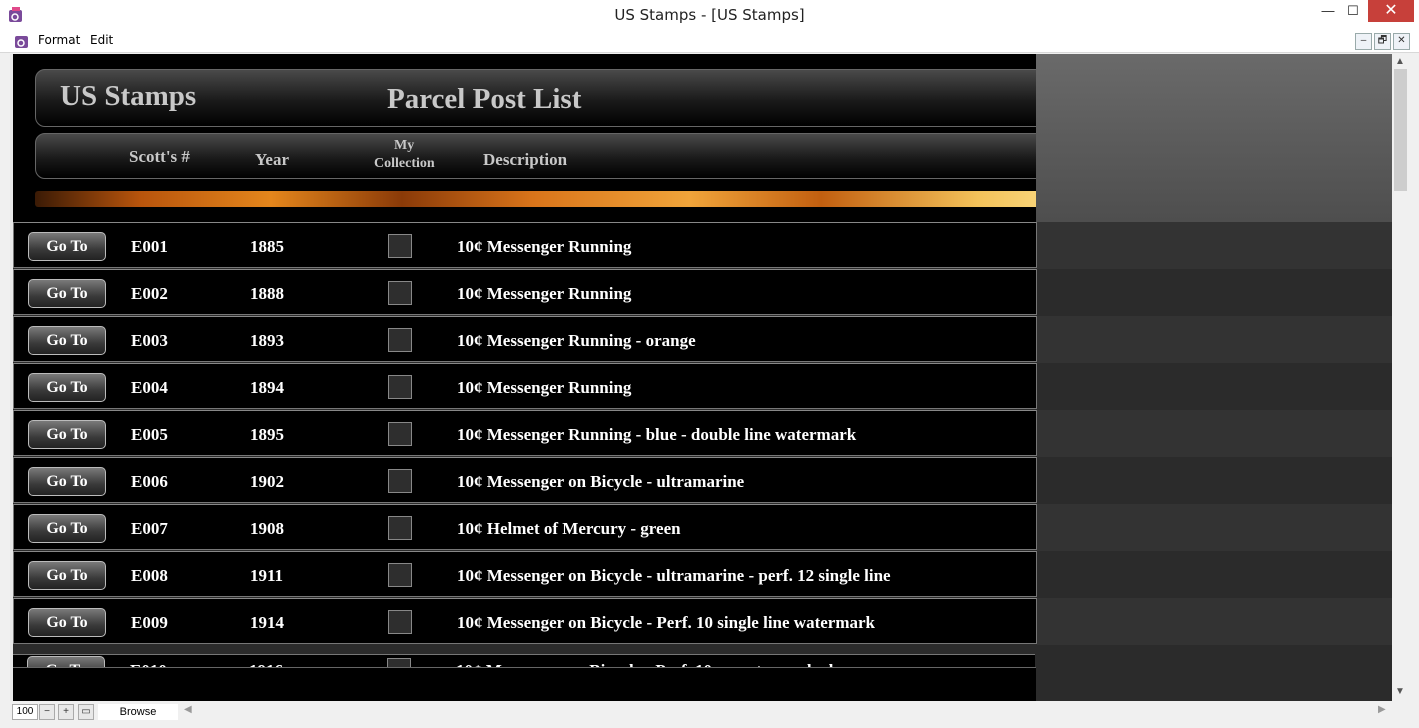 Image resolution: width=1419 pixels, height=728 pixels. I want to click on year: 1894, so click(267, 387).